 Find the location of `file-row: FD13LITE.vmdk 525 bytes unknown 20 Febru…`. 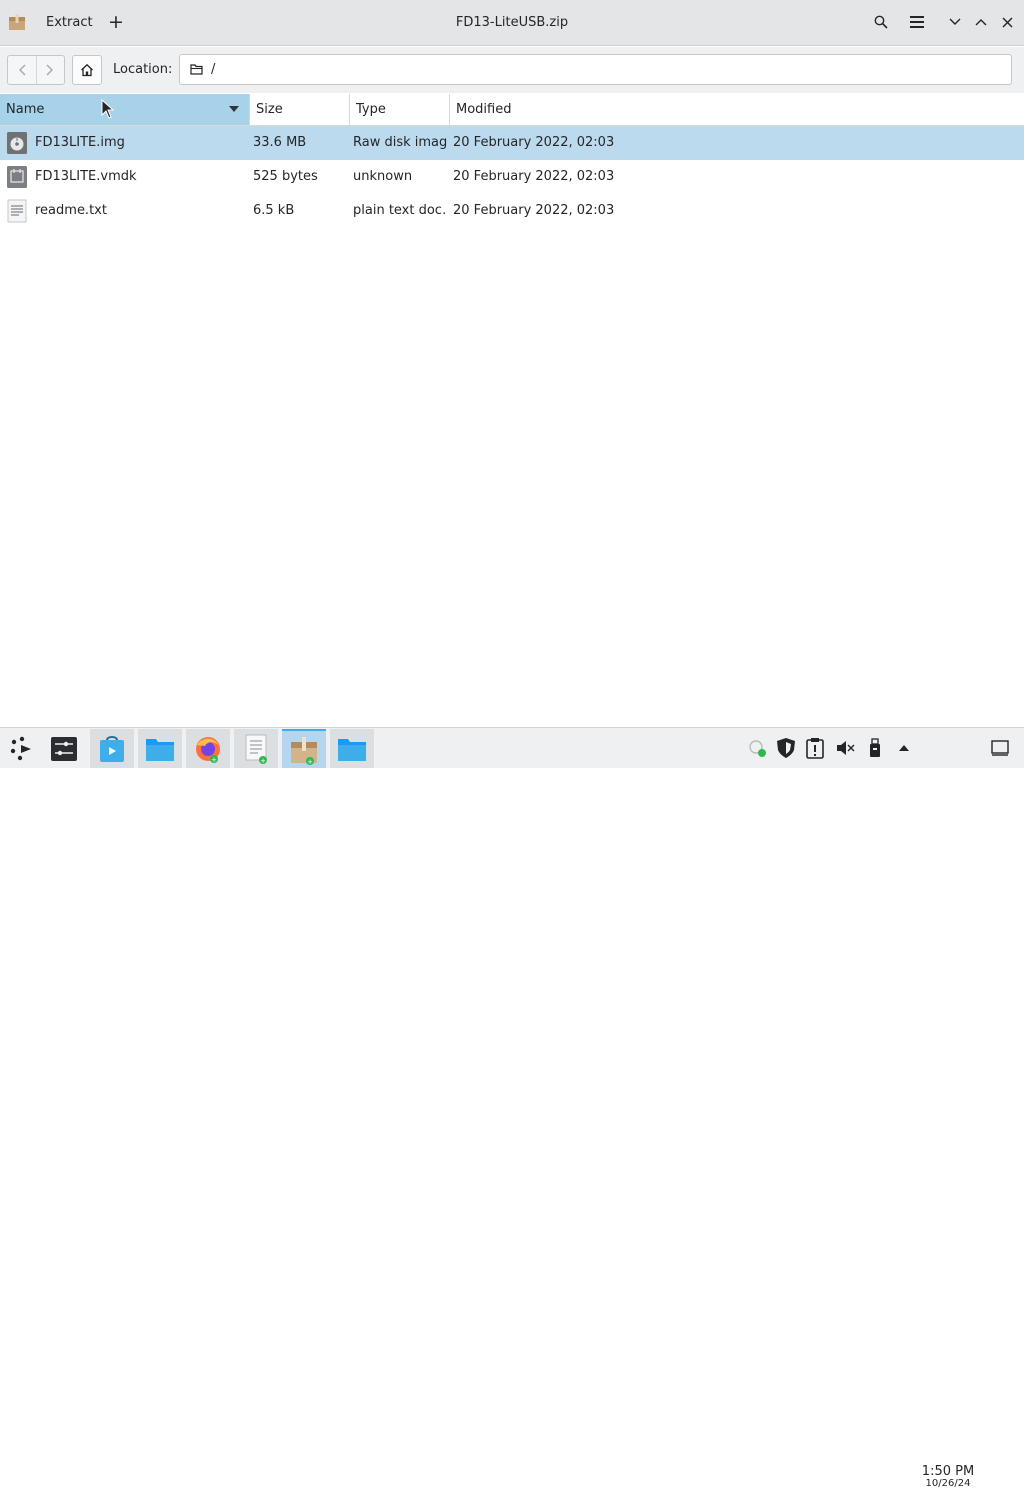

file-row: FD13LITE.vmdk 525 bytes unknown 20 Febru… is located at coordinates (512, 177).